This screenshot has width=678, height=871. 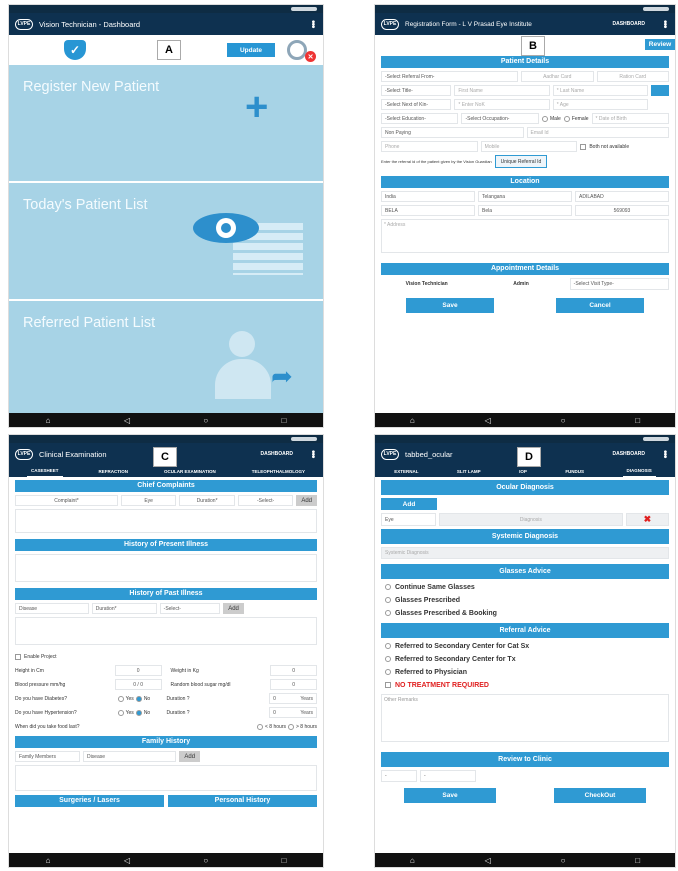 I want to click on review-period-select: -, so click(x=399, y=776).